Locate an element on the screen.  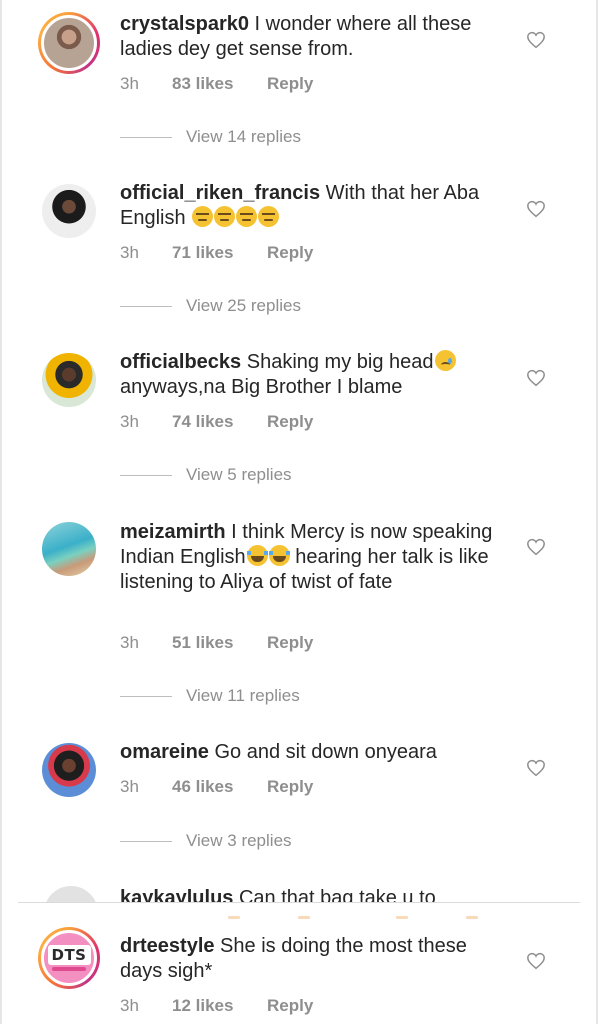
comment-username: officialbecks is located at coordinates (180, 362).